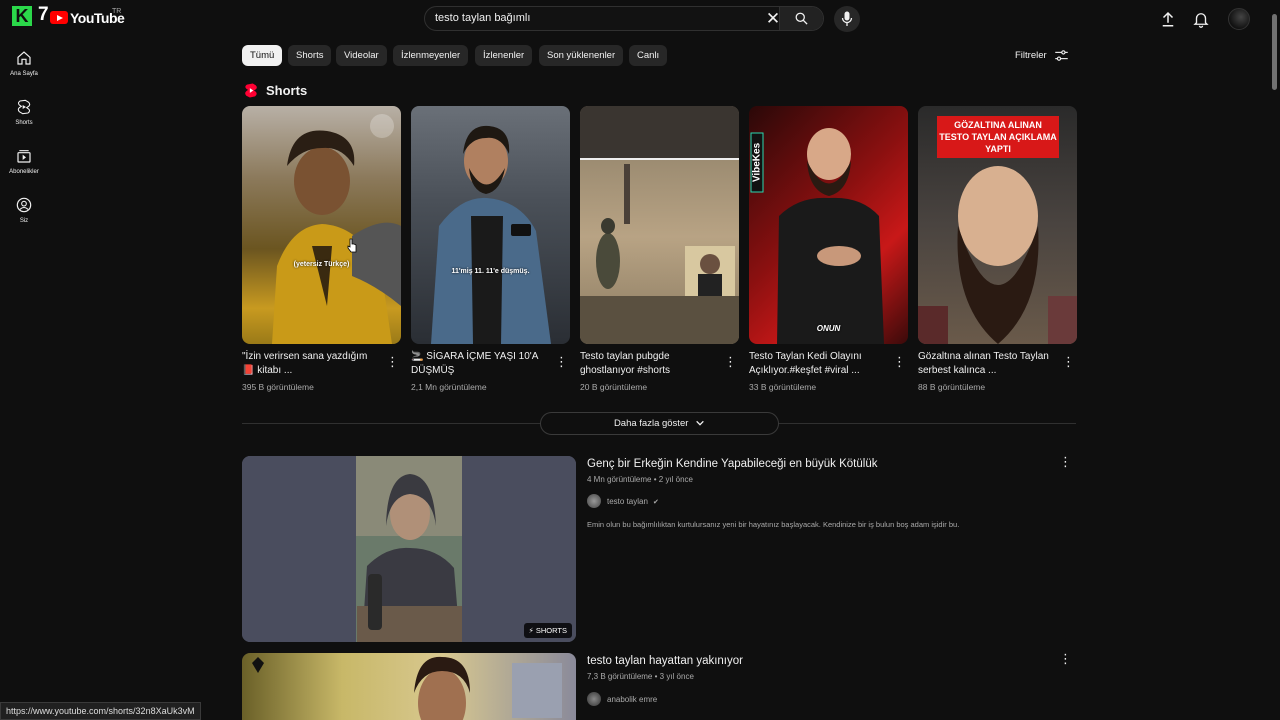 This screenshot has width=1280, height=720. What do you see at coordinates (382, 126) in the screenshot?
I see `mute-icon` at bounding box center [382, 126].